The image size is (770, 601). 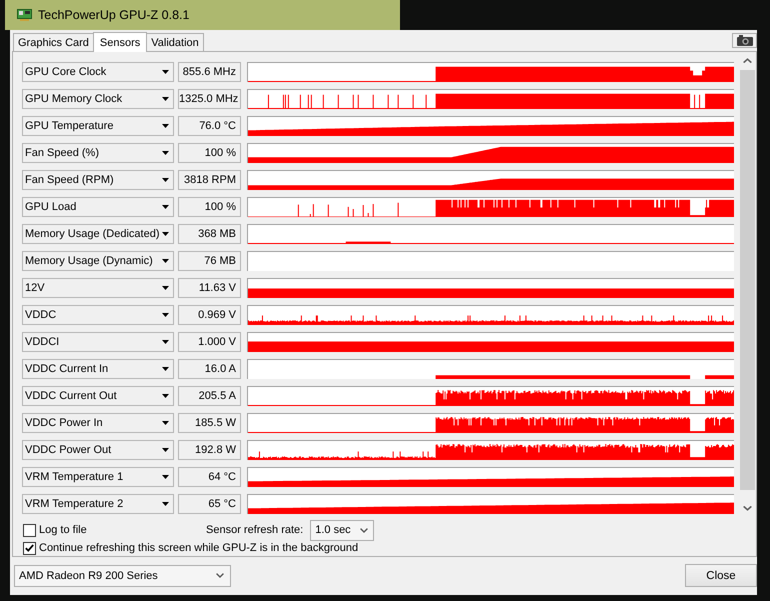 What do you see at coordinates (209, 450) in the screenshot?
I see `sensor-reading: 192.8 W` at bounding box center [209, 450].